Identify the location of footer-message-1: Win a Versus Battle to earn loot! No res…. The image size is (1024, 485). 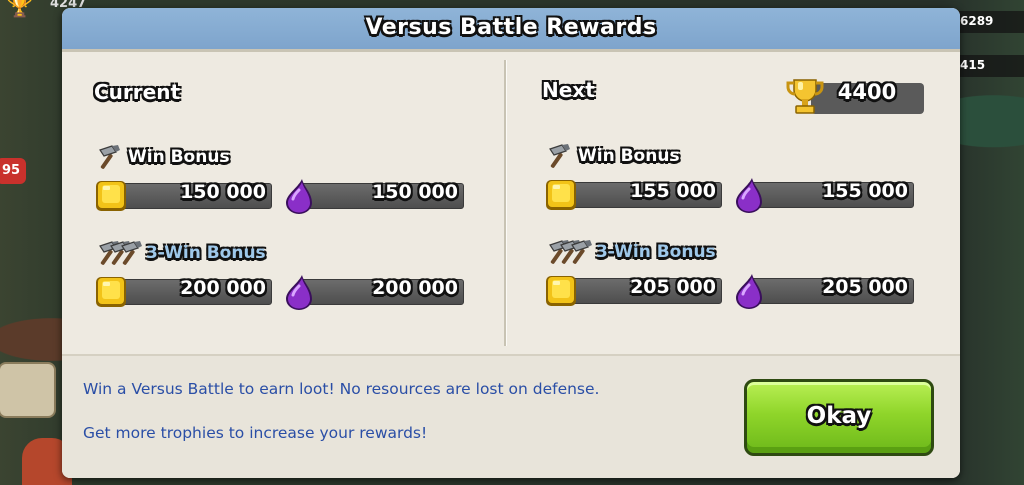
(341, 389).